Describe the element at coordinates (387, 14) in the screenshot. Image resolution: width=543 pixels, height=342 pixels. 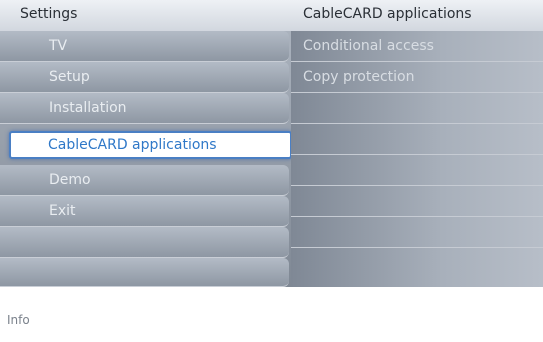
I see `submenu-title: CableCARD applications` at that location.